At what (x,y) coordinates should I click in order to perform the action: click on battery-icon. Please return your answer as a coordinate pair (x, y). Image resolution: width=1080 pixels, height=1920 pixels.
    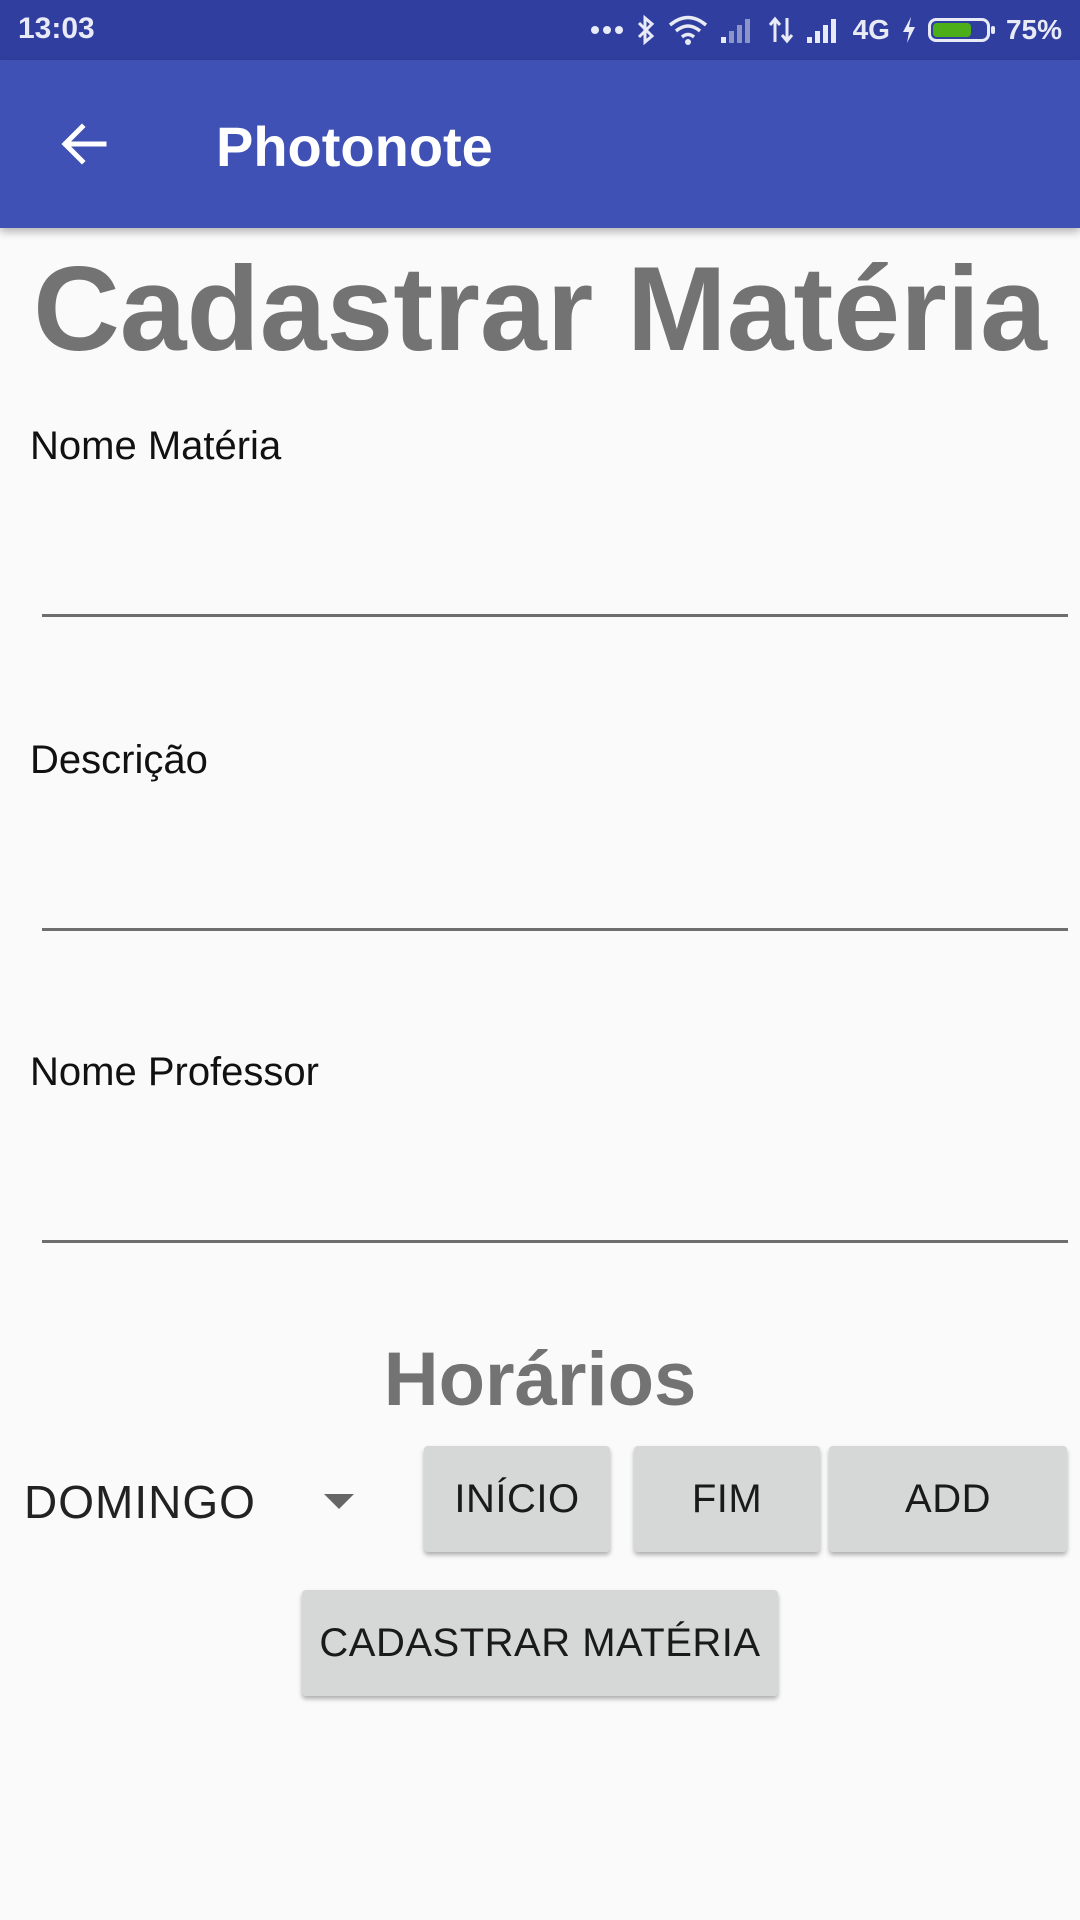
    Looking at the image, I should click on (961, 30).